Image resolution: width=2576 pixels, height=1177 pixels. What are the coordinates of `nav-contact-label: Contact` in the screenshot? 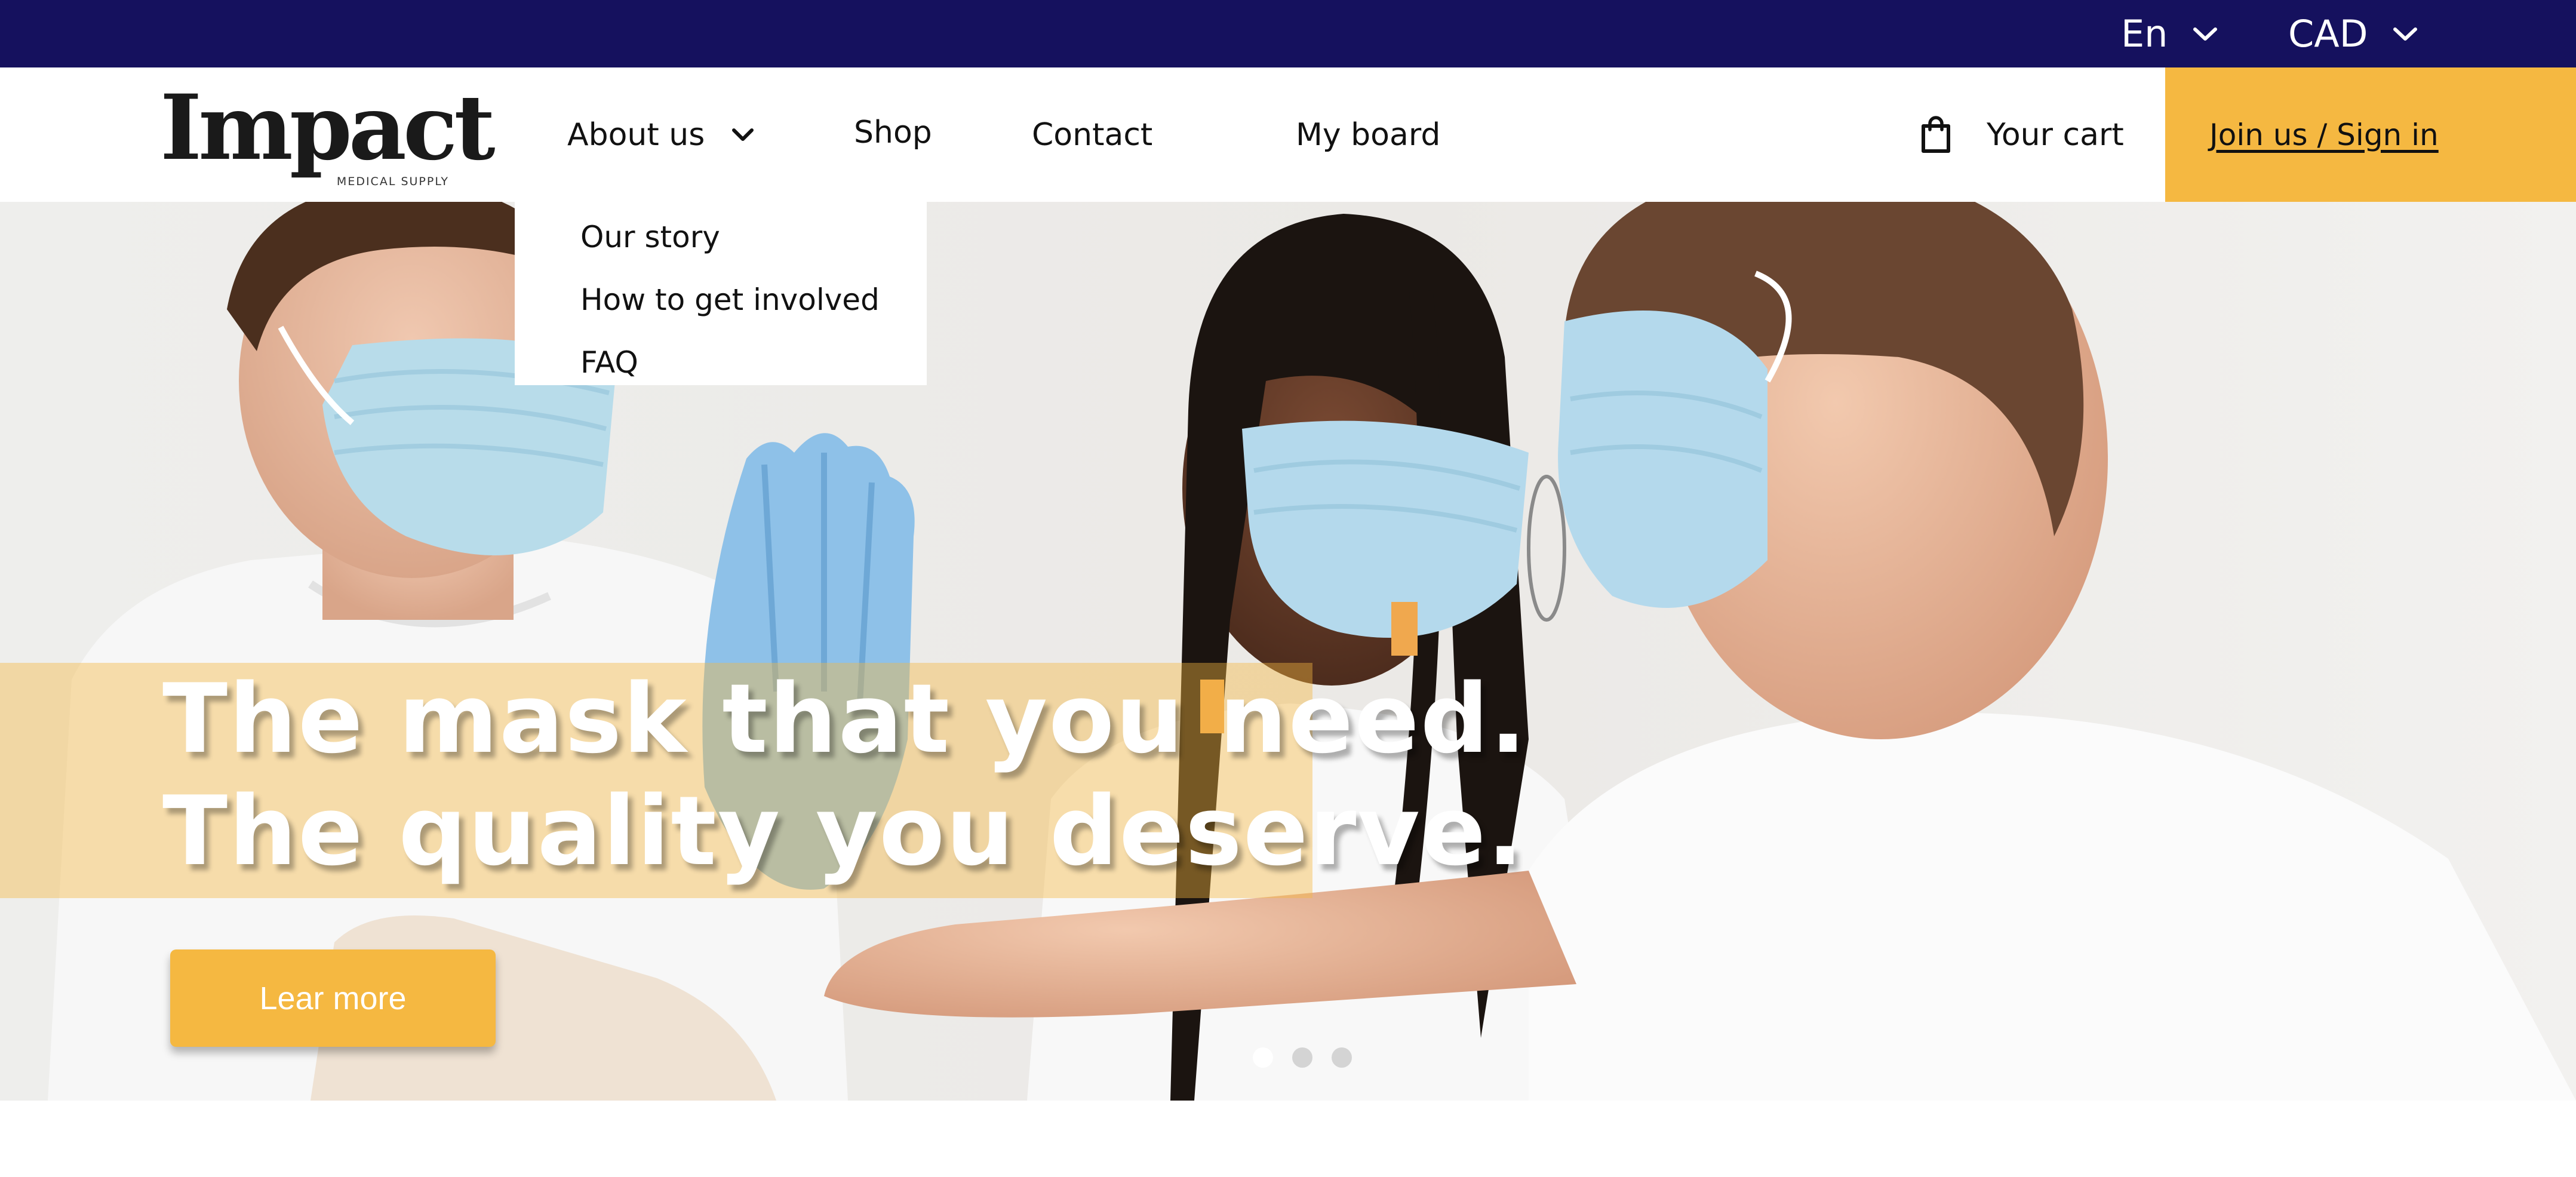 It's located at (1092, 134).